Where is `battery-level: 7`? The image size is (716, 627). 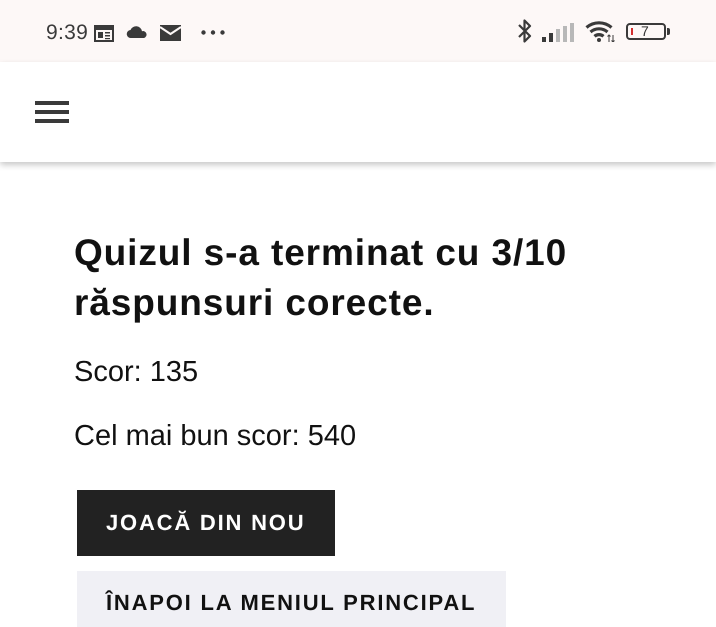
battery-level: 7 is located at coordinates (645, 31).